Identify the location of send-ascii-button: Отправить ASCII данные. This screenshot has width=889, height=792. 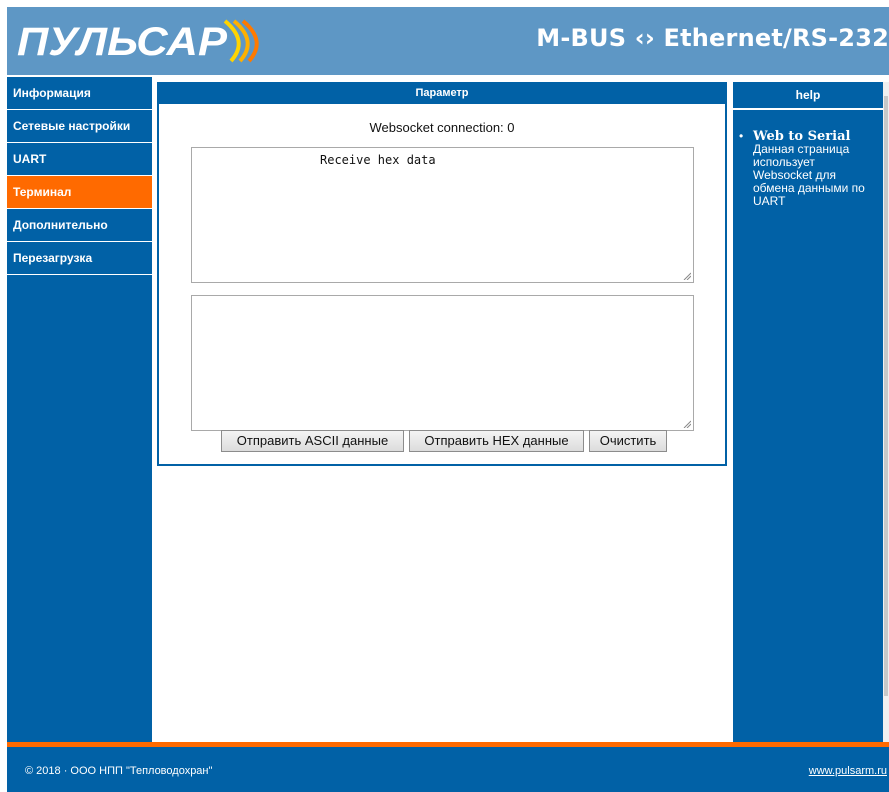
(312, 441).